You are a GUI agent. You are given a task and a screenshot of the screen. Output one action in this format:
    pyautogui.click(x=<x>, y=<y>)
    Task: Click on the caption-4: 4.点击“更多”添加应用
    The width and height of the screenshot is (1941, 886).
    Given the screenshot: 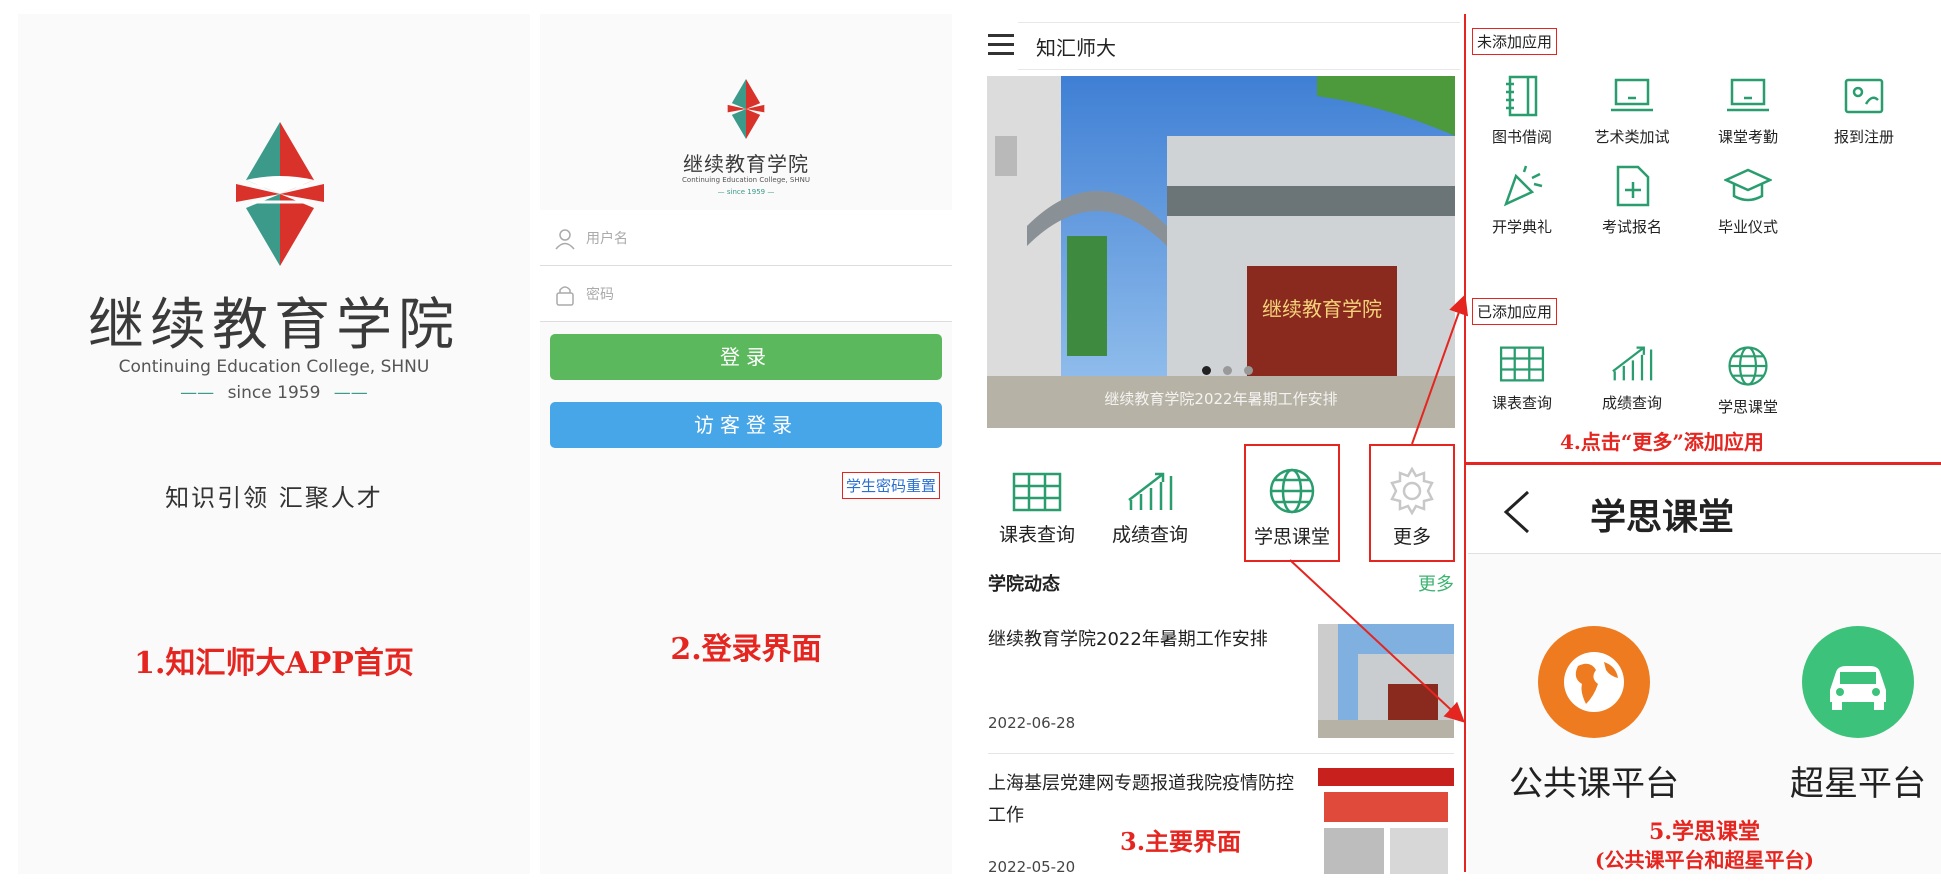 What is the action you would take?
    pyautogui.click(x=1662, y=442)
    